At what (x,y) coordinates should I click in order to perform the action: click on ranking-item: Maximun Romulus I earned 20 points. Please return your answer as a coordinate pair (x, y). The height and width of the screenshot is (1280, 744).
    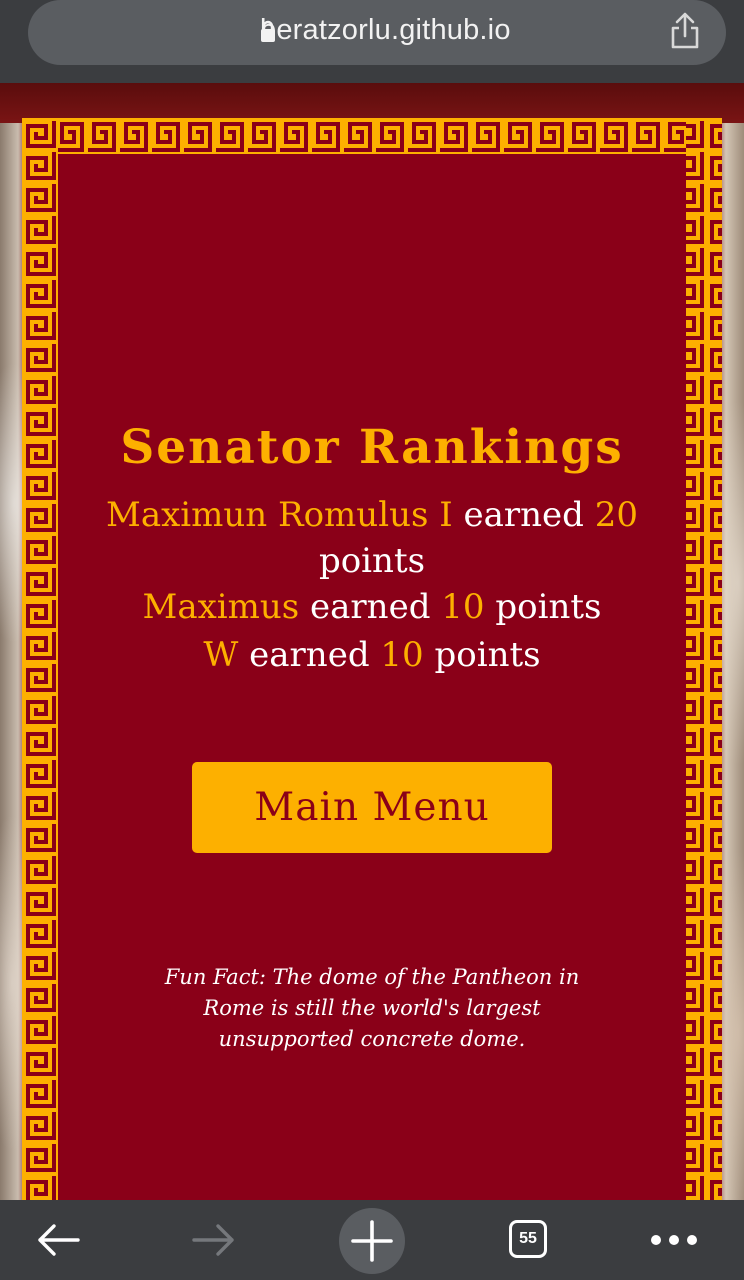
    Looking at the image, I should click on (372, 538).